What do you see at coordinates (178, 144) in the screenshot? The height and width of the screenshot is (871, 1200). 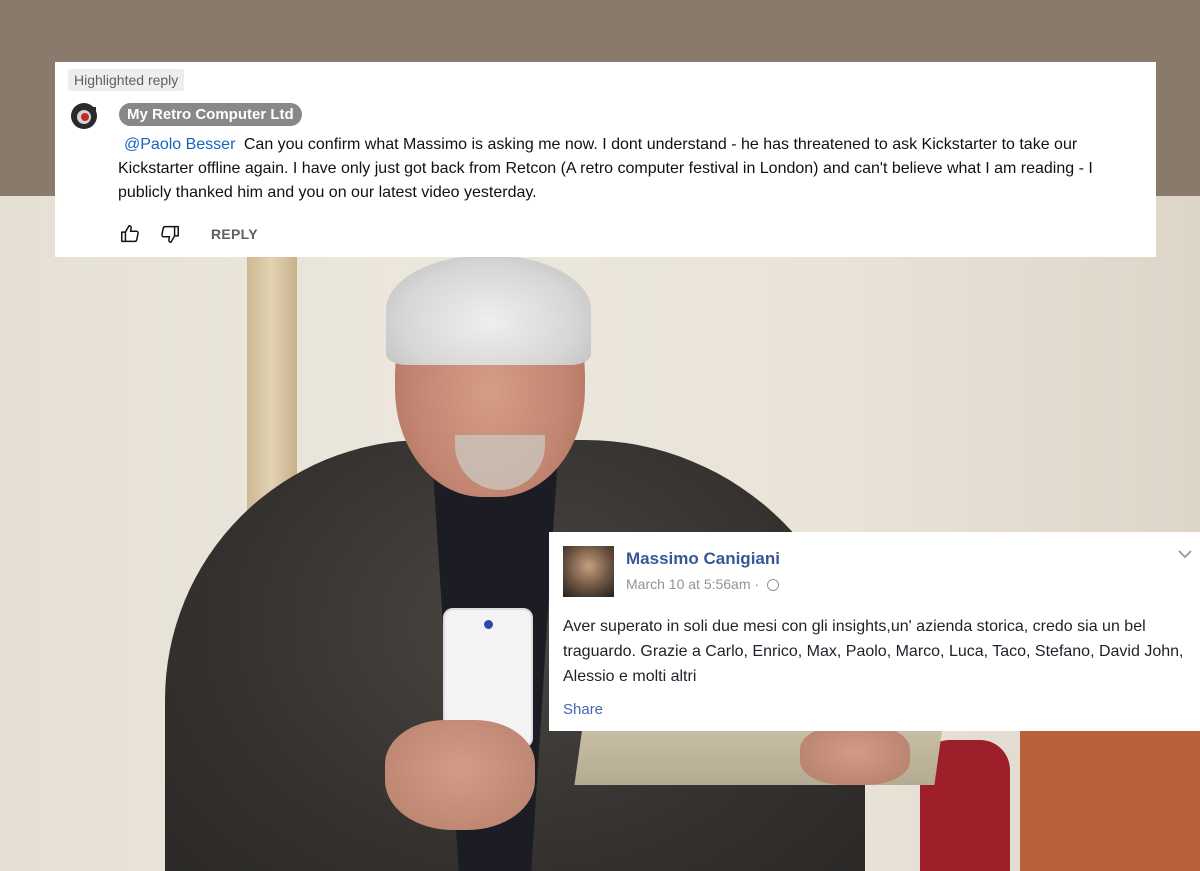 I see `mention-link: @Paolo Besser` at bounding box center [178, 144].